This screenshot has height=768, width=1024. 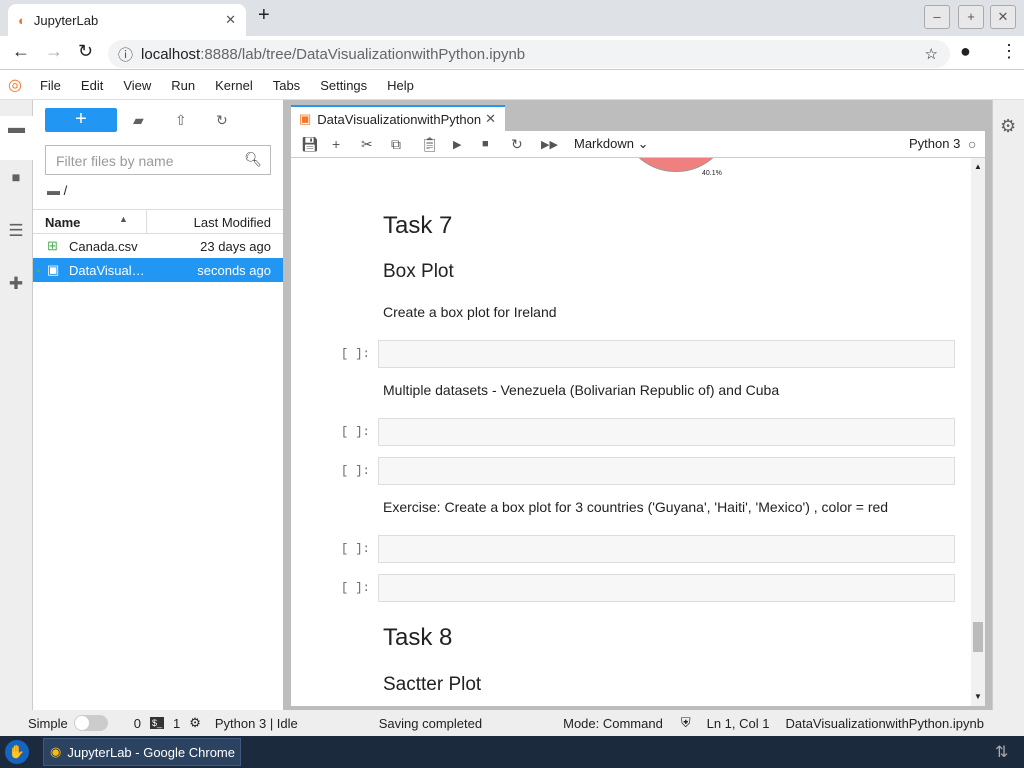 I want to click on cpu-chip-icon: ⚙, so click(x=195, y=722).